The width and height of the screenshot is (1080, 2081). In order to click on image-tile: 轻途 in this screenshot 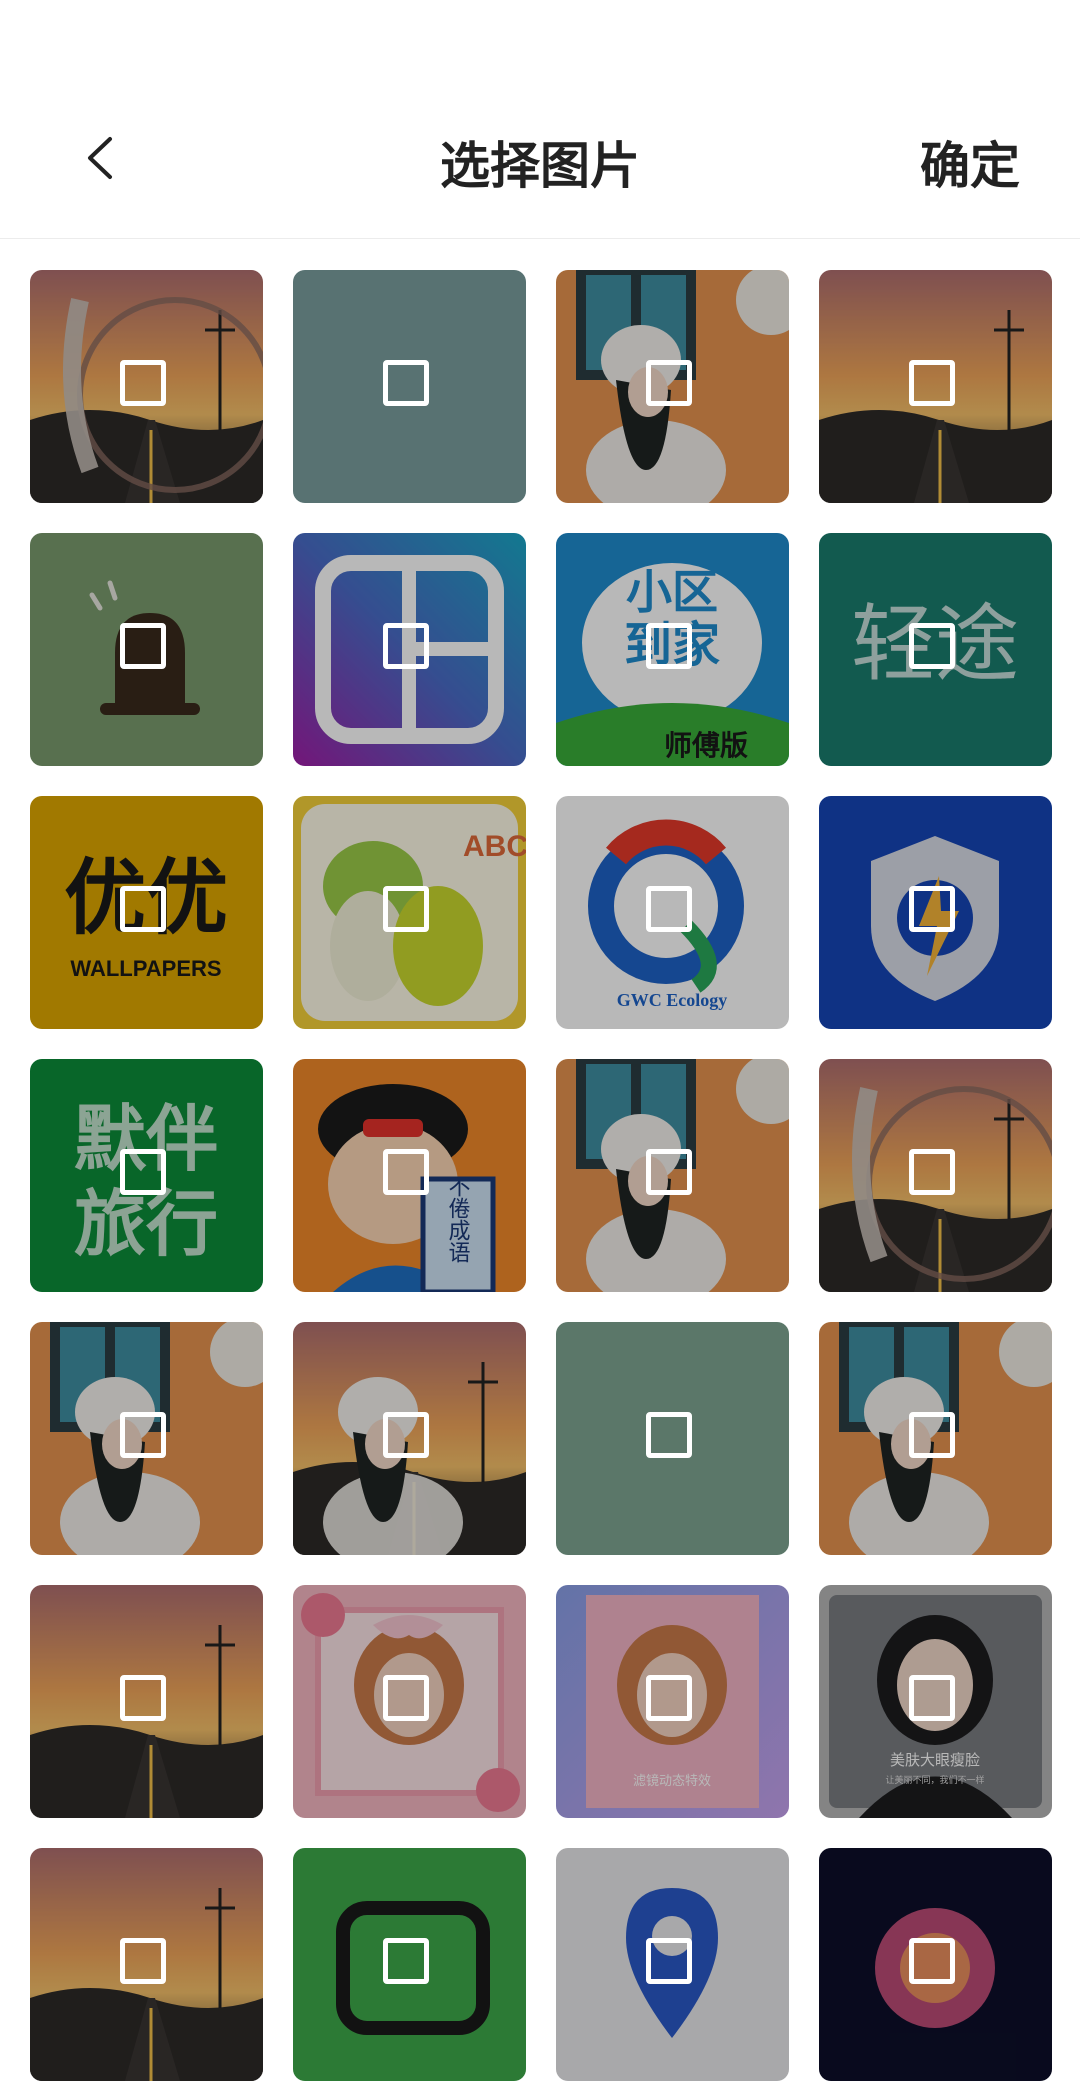, I will do `click(935, 649)`.